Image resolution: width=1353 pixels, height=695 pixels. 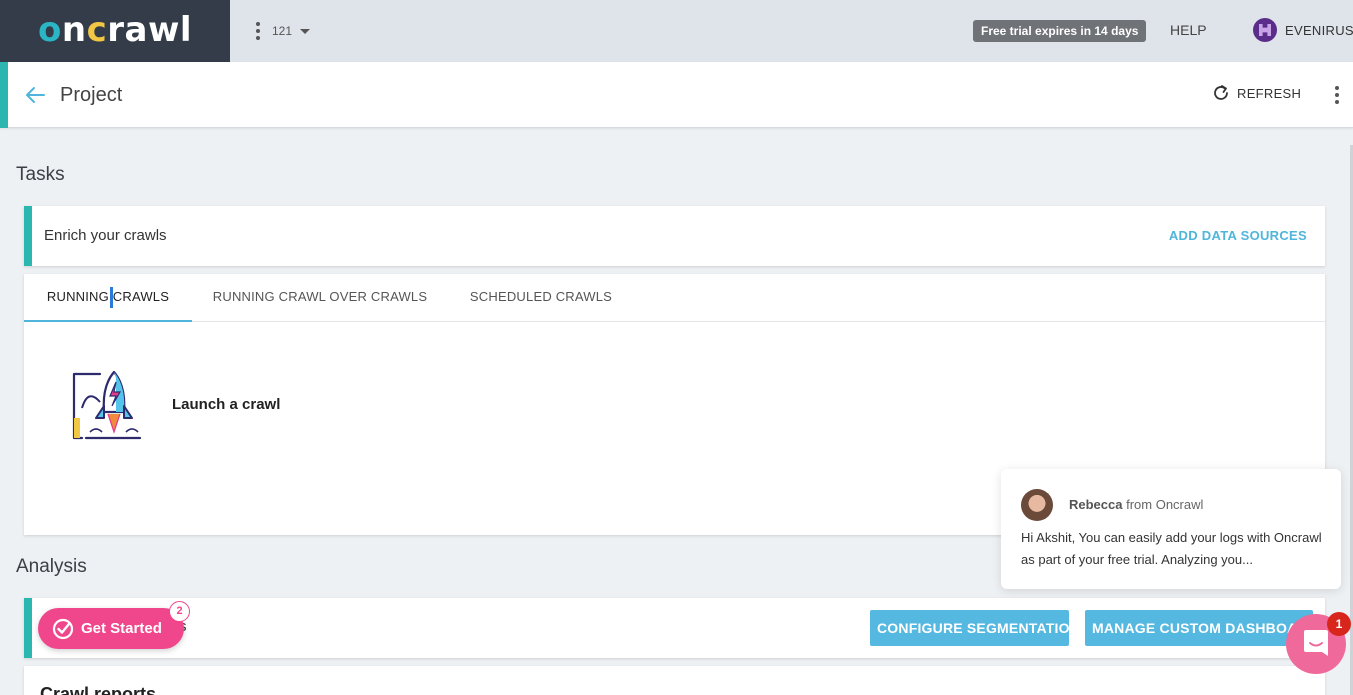 I want to click on refresh-button: REFRESH, so click(x=1256, y=93).